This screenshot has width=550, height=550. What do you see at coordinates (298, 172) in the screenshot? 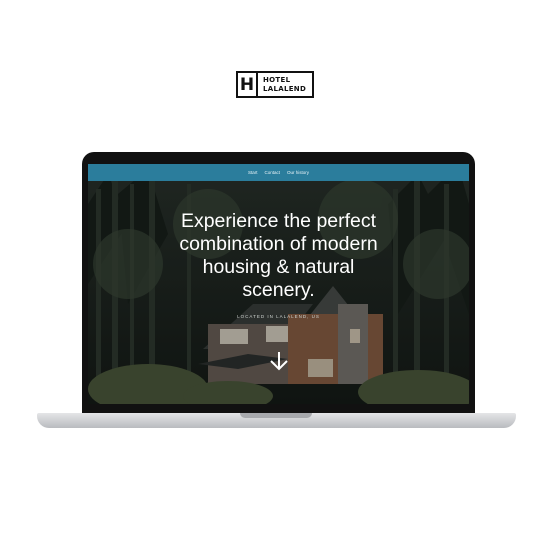
I see `nav-item-our-history: Our history` at bounding box center [298, 172].